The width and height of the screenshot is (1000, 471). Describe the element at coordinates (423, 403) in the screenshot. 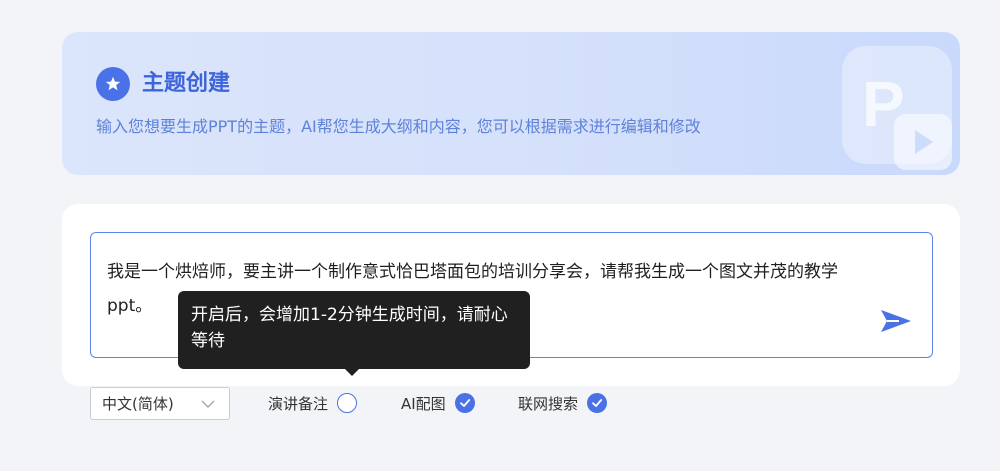

I see `ai-image-label: AI配图` at that location.